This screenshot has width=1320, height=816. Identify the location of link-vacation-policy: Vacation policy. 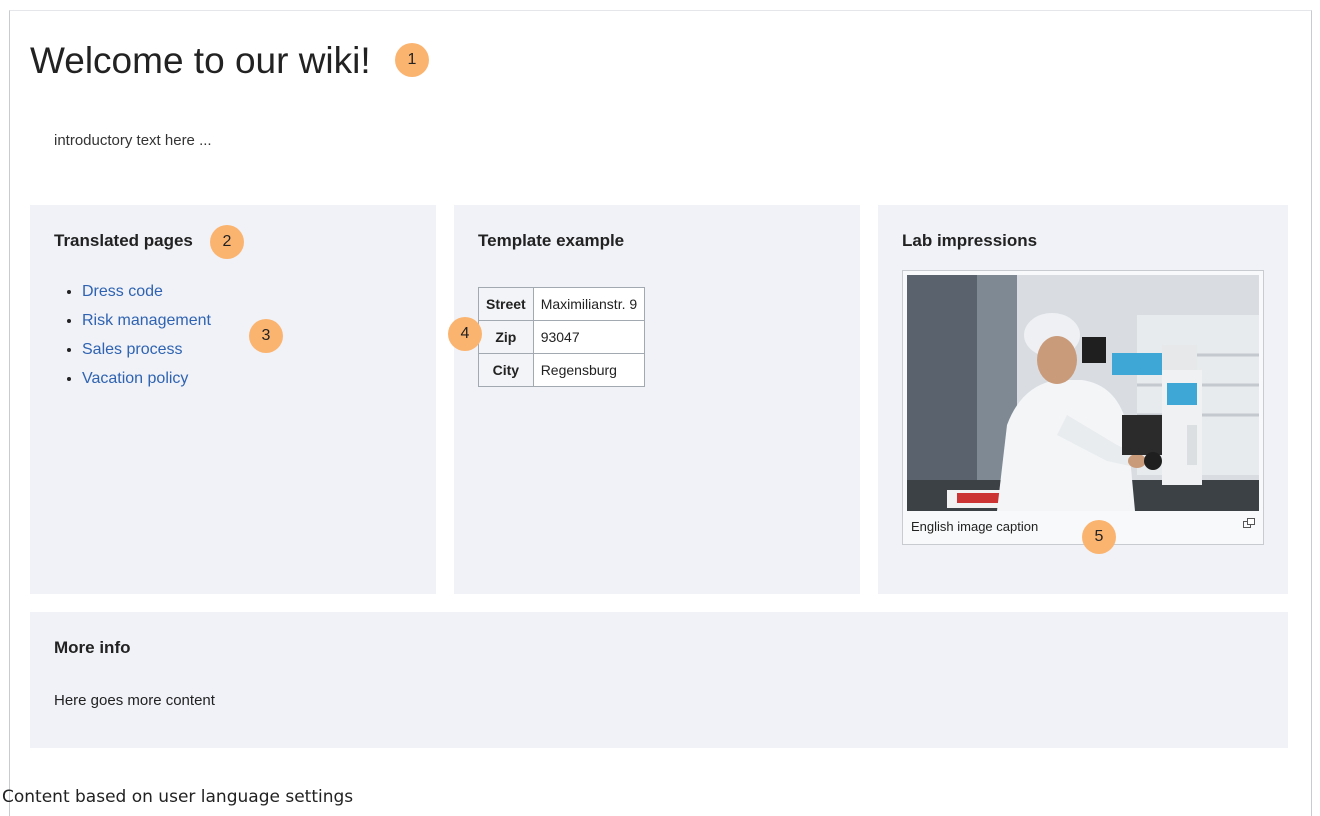
(135, 378).